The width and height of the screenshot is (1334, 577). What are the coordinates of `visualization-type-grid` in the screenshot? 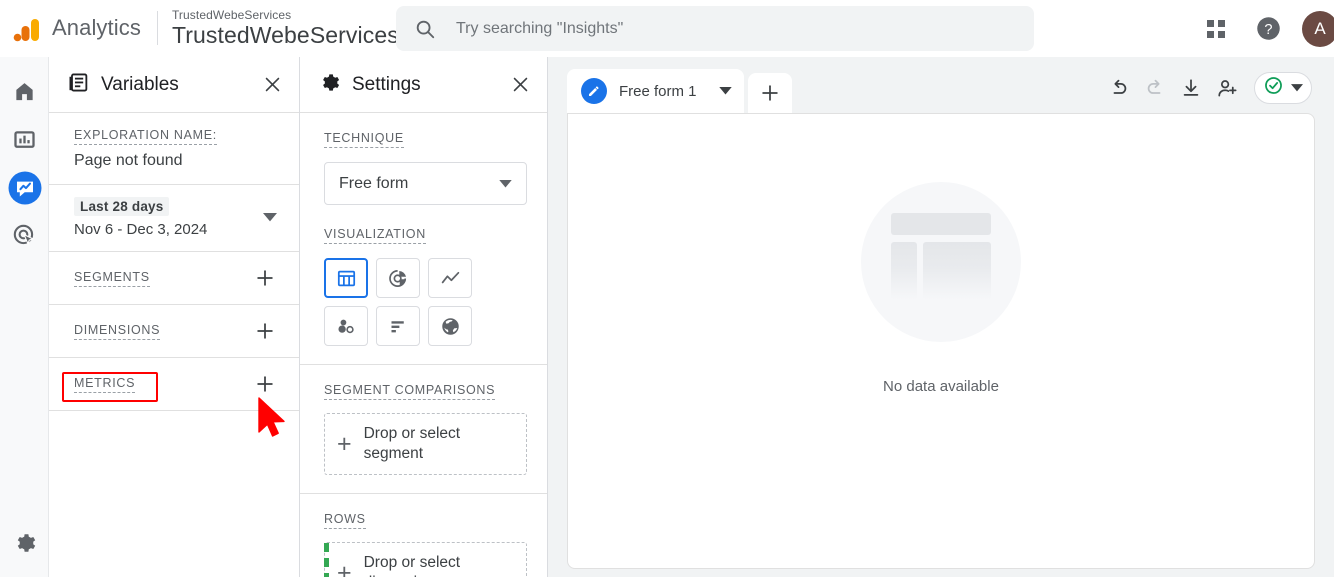 It's located at (425, 302).